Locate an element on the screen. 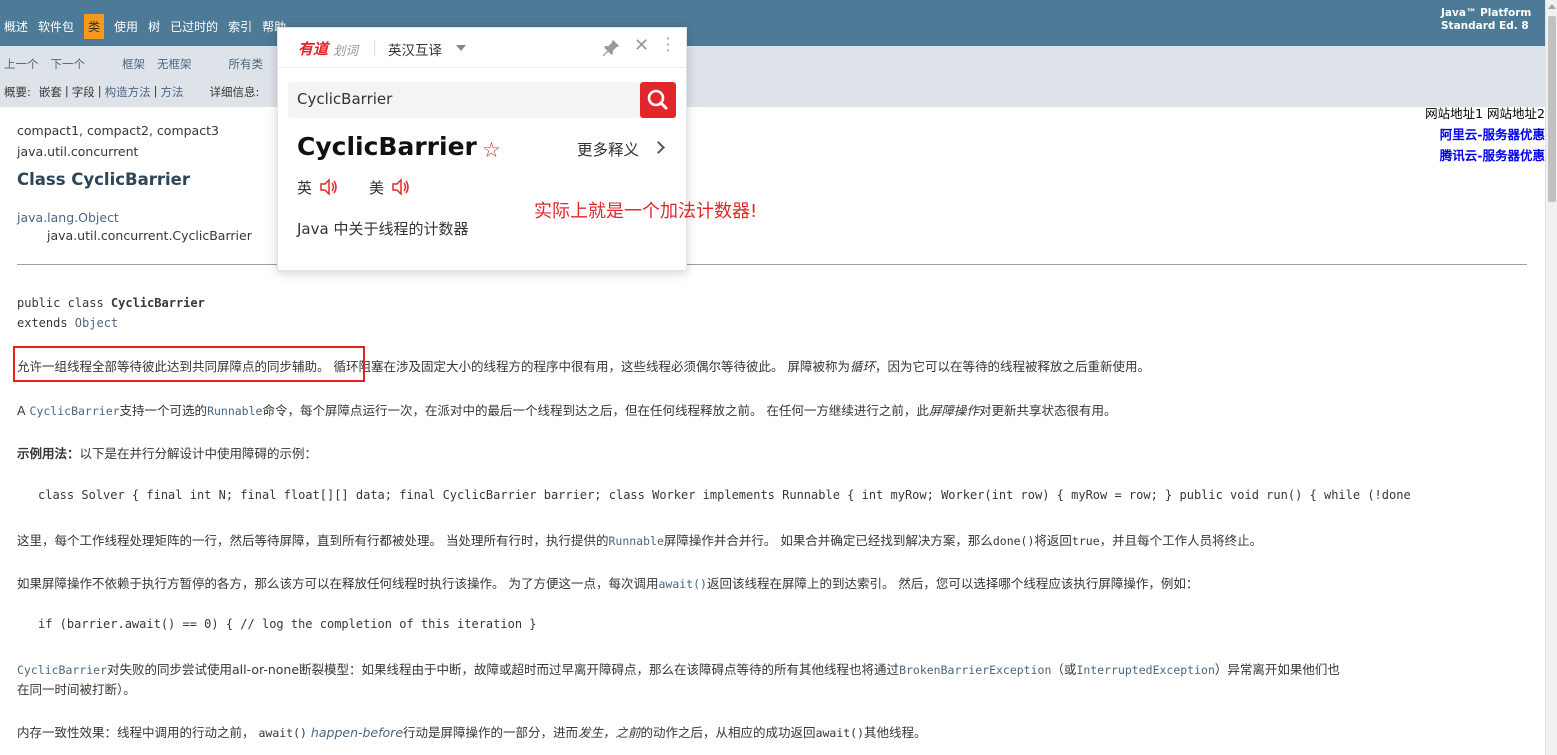 This screenshot has height=755, width=1557. decl-class-name: CyclicBarrier is located at coordinates (157, 303).